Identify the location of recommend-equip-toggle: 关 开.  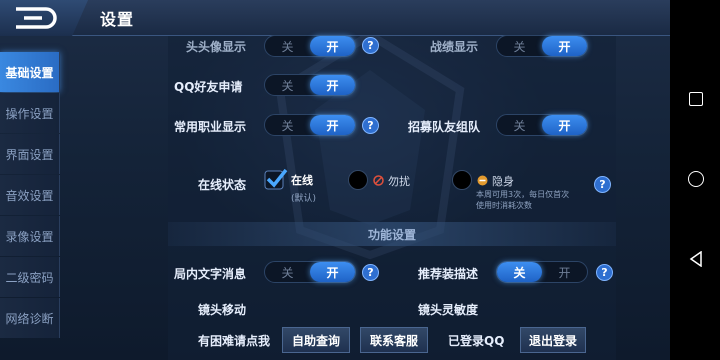
(542, 272).